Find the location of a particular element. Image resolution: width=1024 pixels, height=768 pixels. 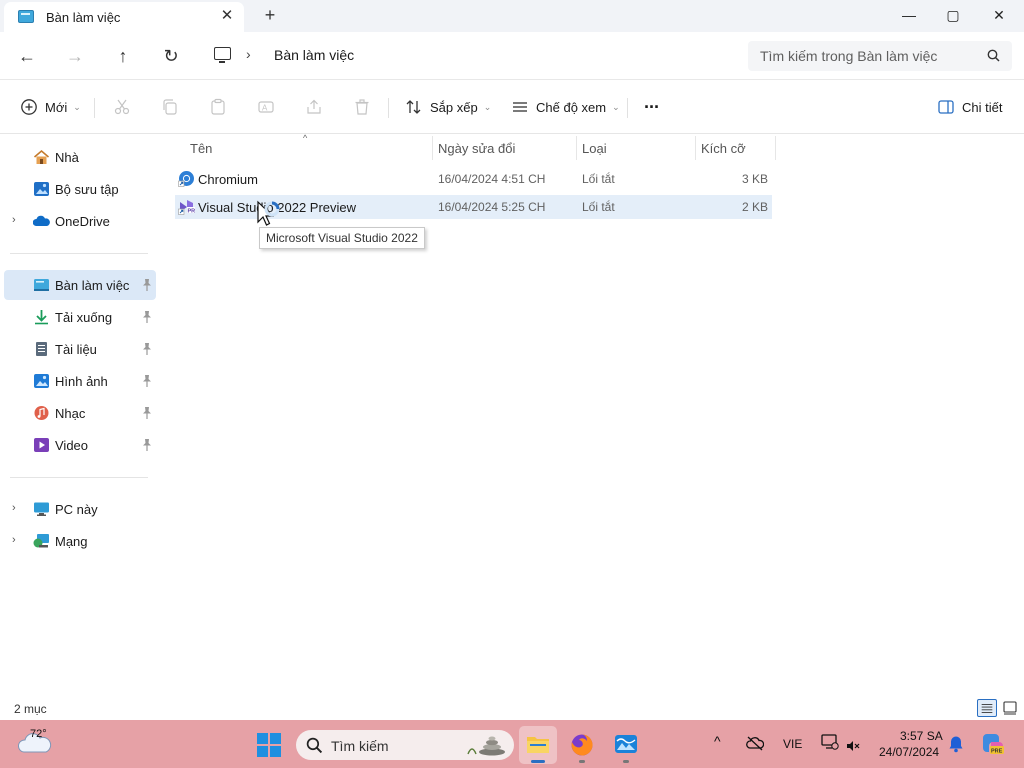

add-circle-icon is located at coordinates (29, 107).